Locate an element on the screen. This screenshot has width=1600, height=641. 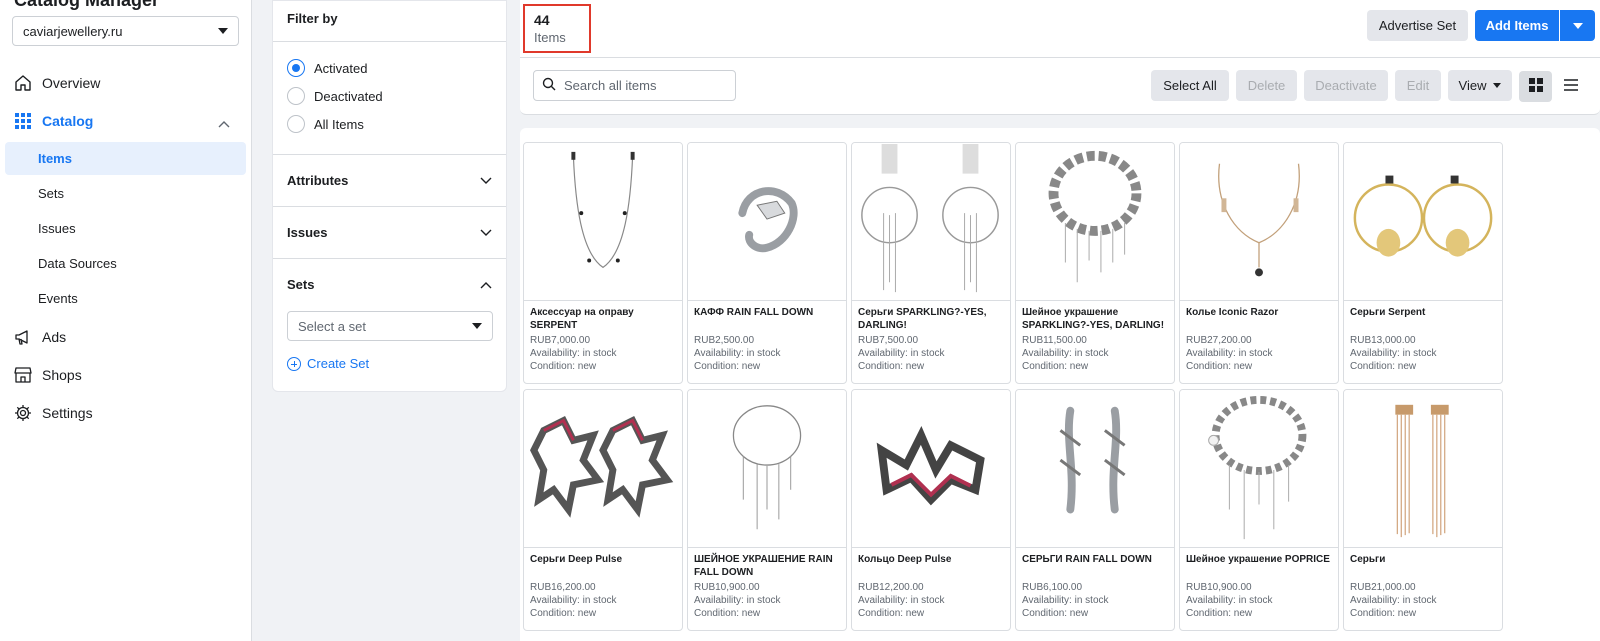
item-count: 44 is located at coordinates (542, 20).